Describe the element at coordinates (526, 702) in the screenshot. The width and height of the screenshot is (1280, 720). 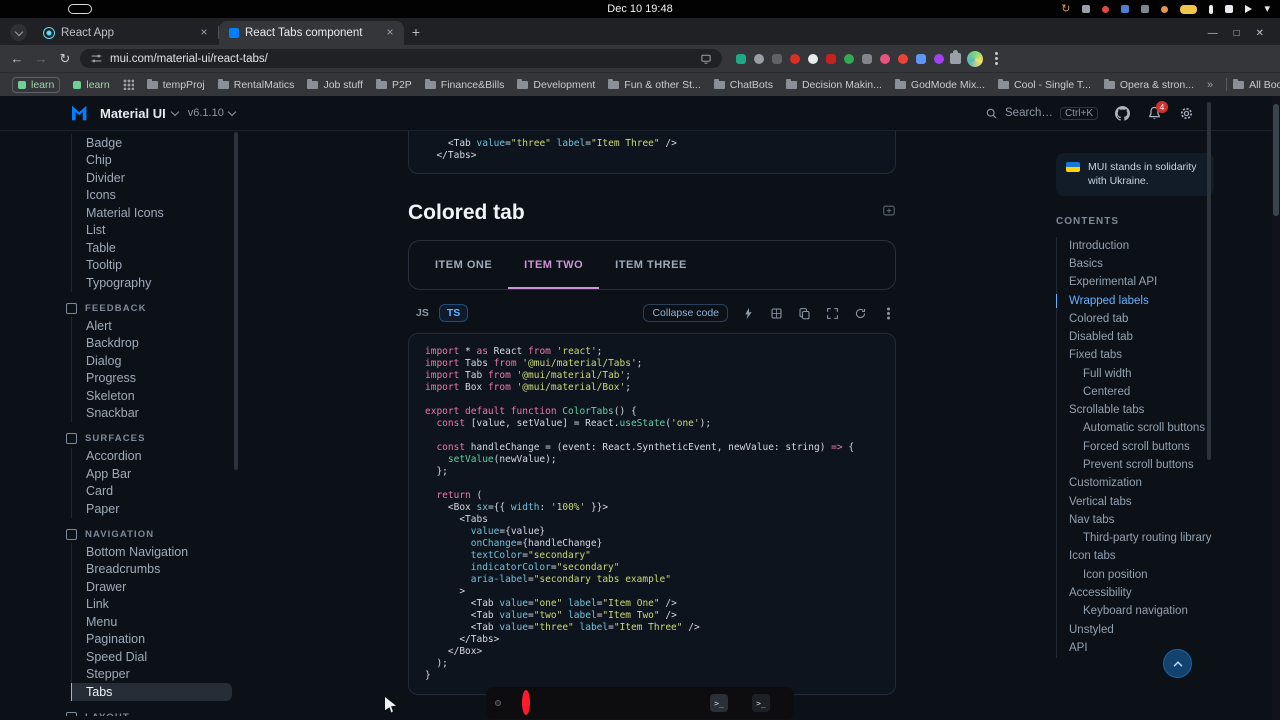
I see `dock-app-opera` at that location.